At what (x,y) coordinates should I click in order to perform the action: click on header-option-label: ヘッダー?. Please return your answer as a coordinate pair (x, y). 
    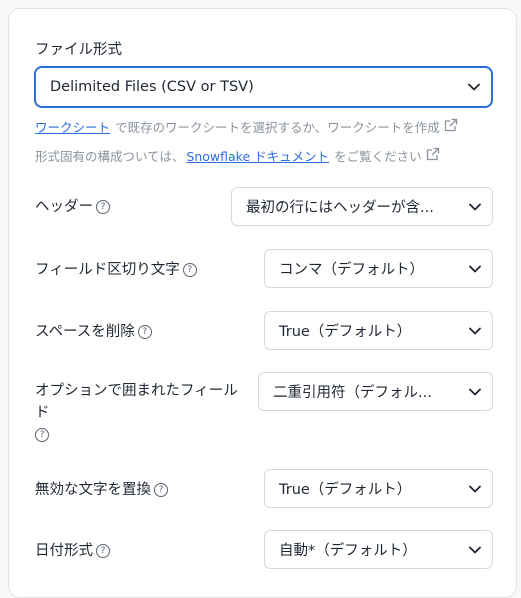
    Looking at the image, I should click on (72, 205).